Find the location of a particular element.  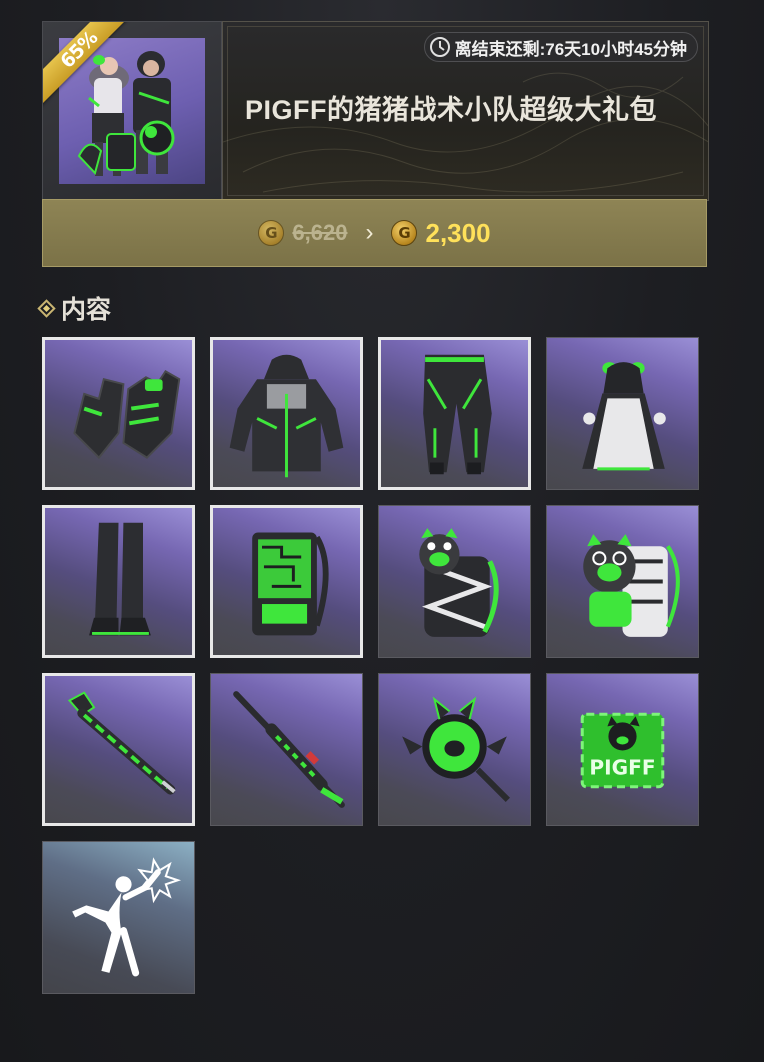

contents-heading: 内容 is located at coordinates (74, 308).